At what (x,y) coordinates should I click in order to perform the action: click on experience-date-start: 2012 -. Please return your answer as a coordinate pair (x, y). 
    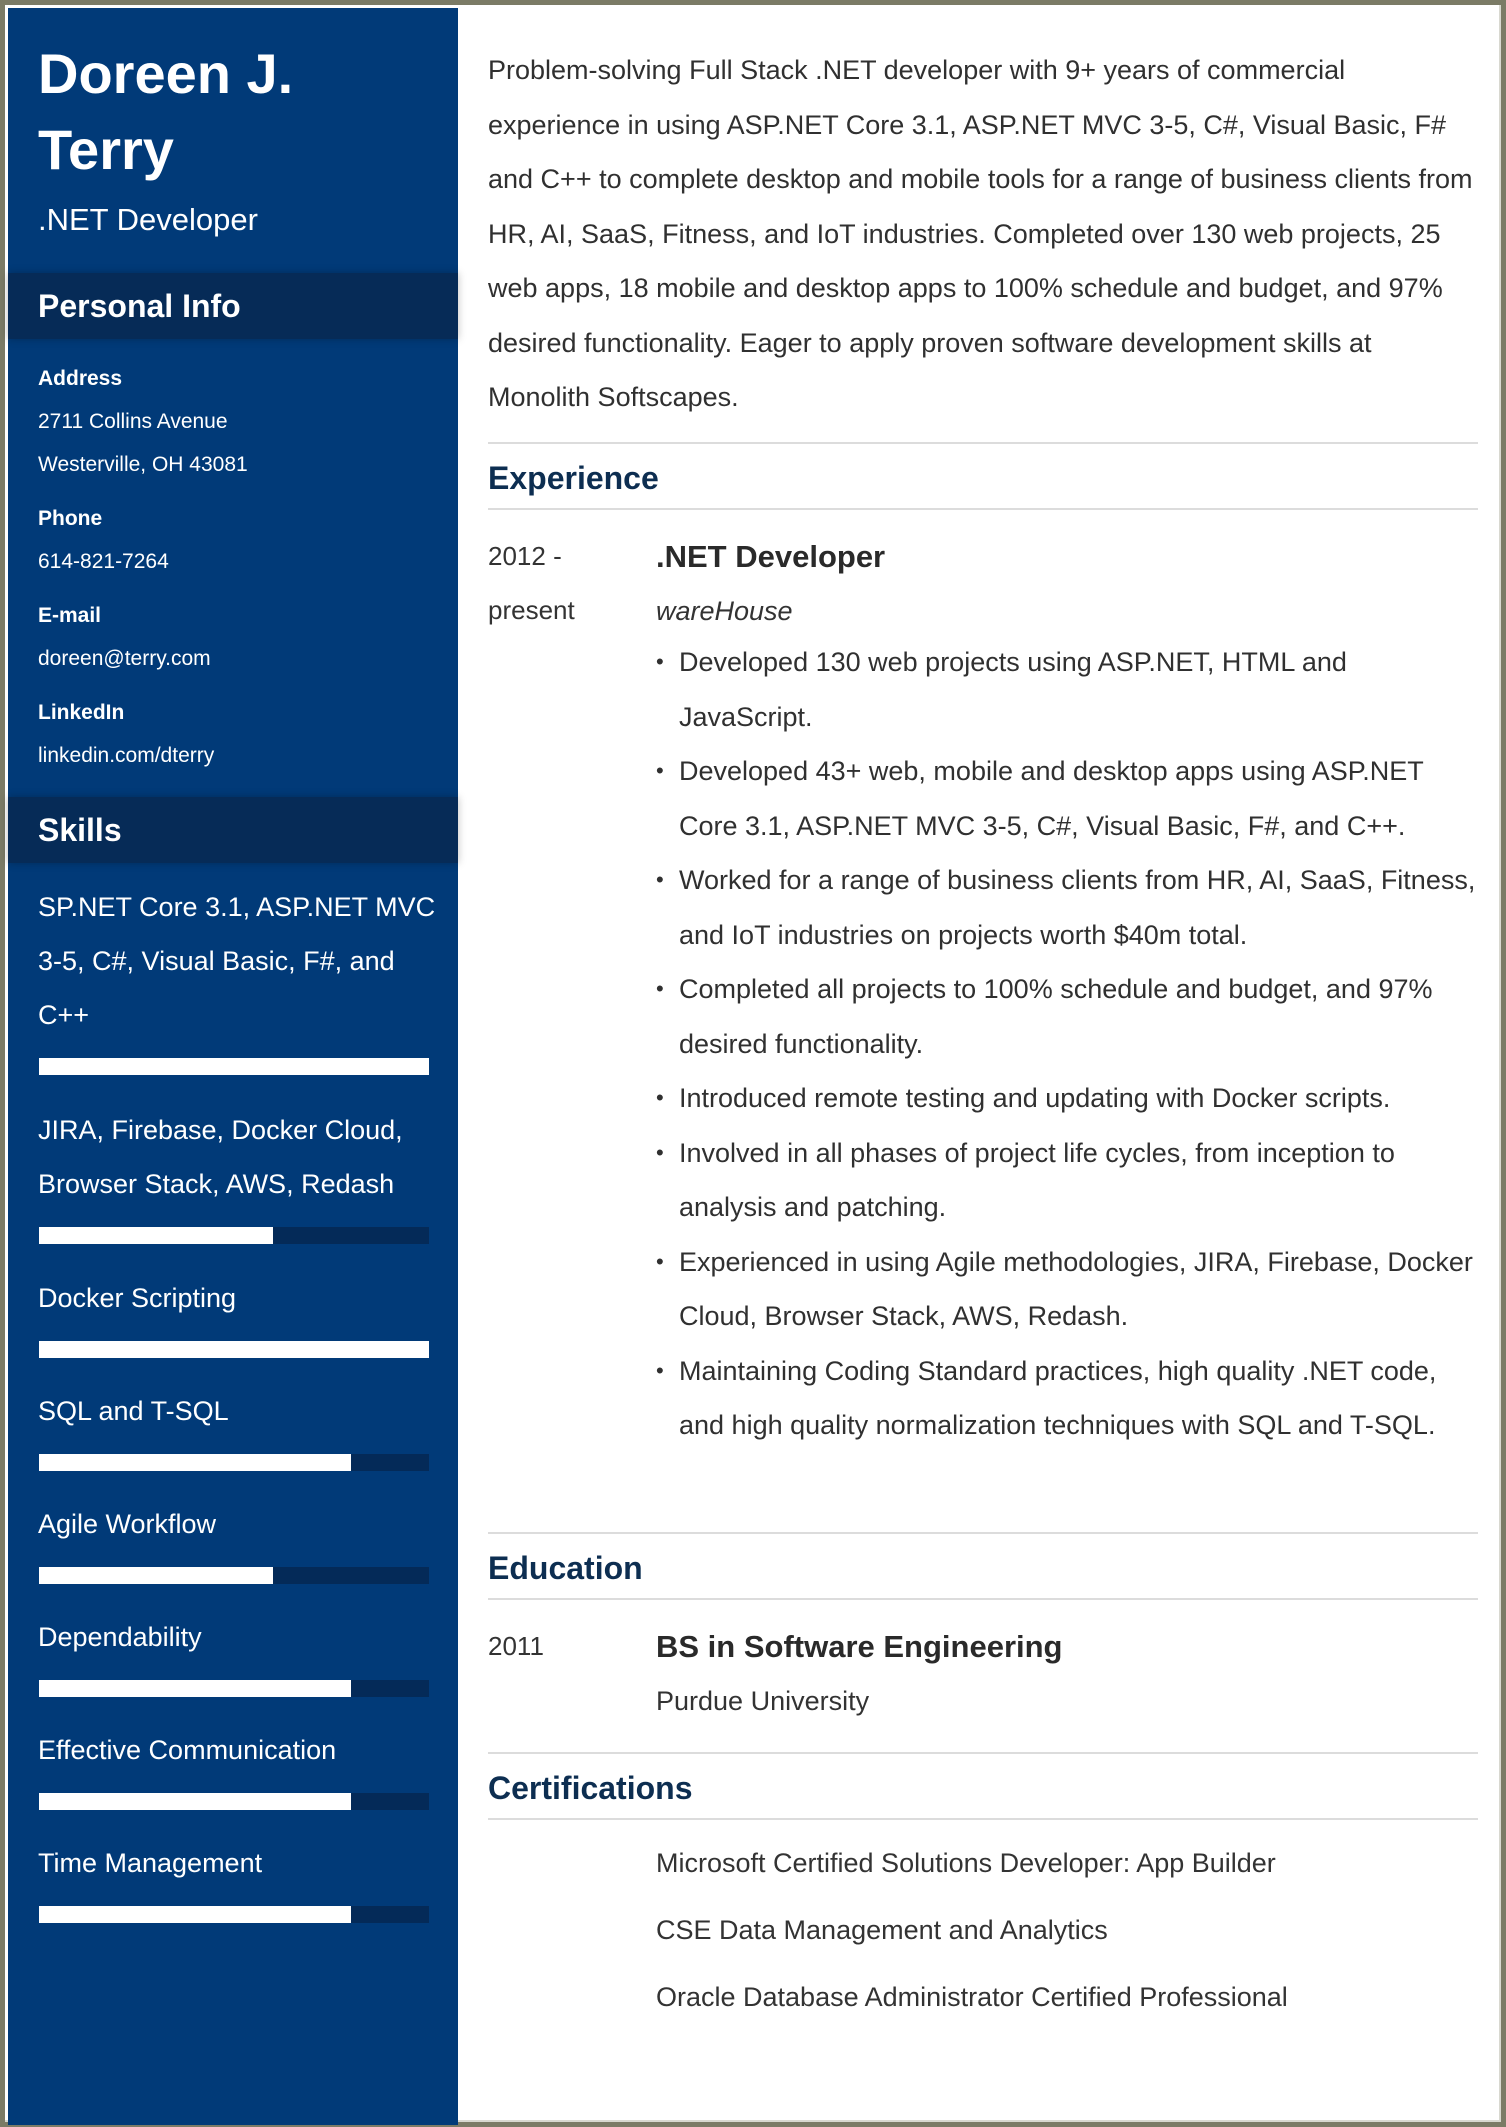
    Looking at the image, I should click on (525, 556).